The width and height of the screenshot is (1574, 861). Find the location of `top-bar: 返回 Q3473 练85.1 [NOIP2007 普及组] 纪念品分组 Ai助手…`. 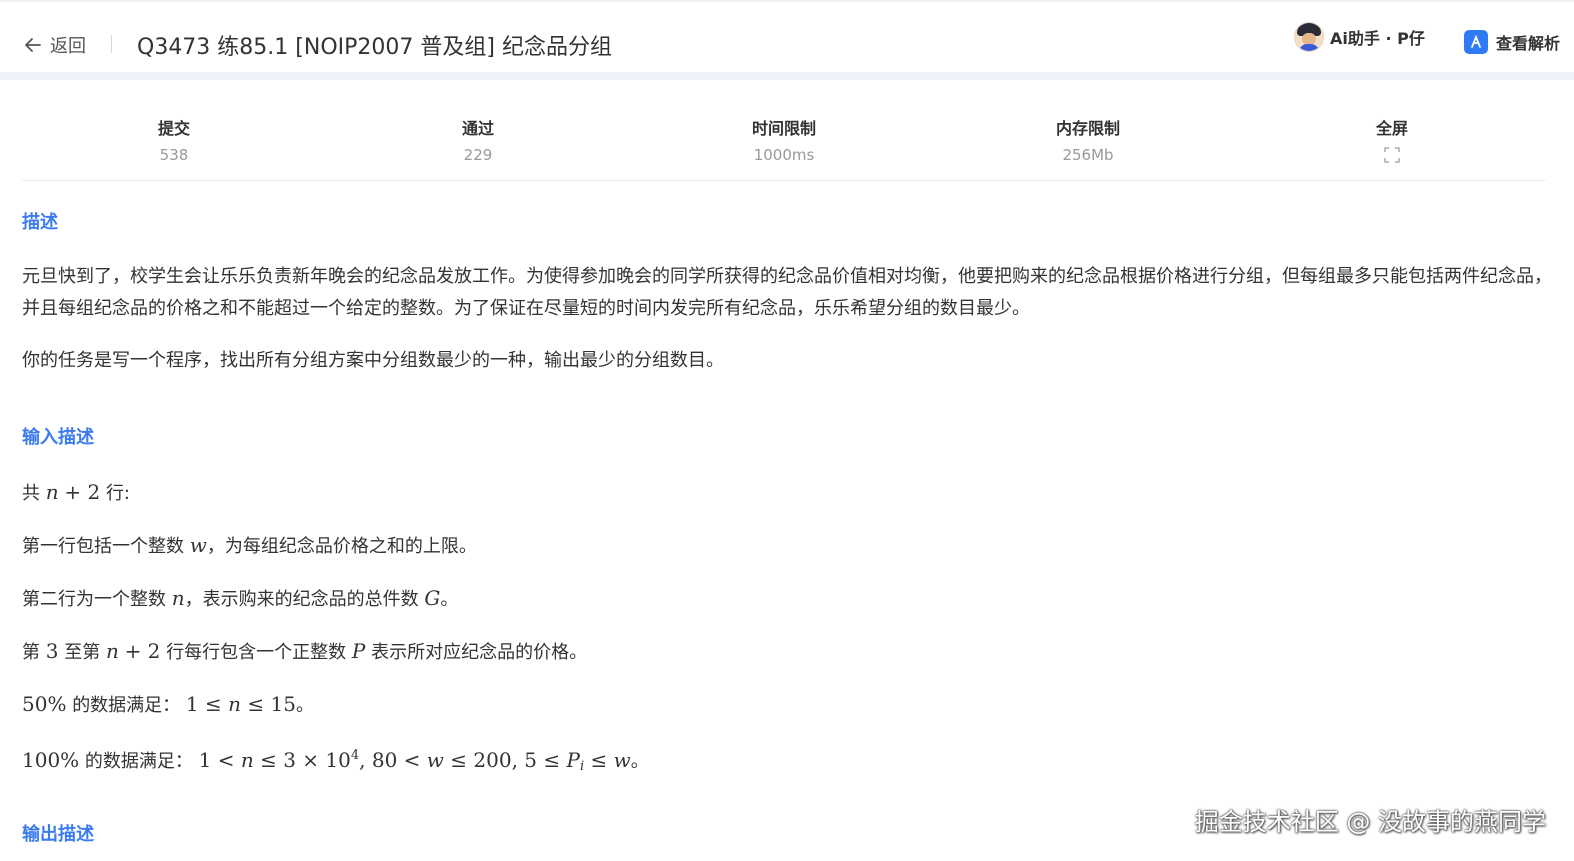

top-bar: 返回 Q3473 练85.1 [NOIP2007 普及组] 纪念品分组 Ai助手… is located at coordinates (787, 40).